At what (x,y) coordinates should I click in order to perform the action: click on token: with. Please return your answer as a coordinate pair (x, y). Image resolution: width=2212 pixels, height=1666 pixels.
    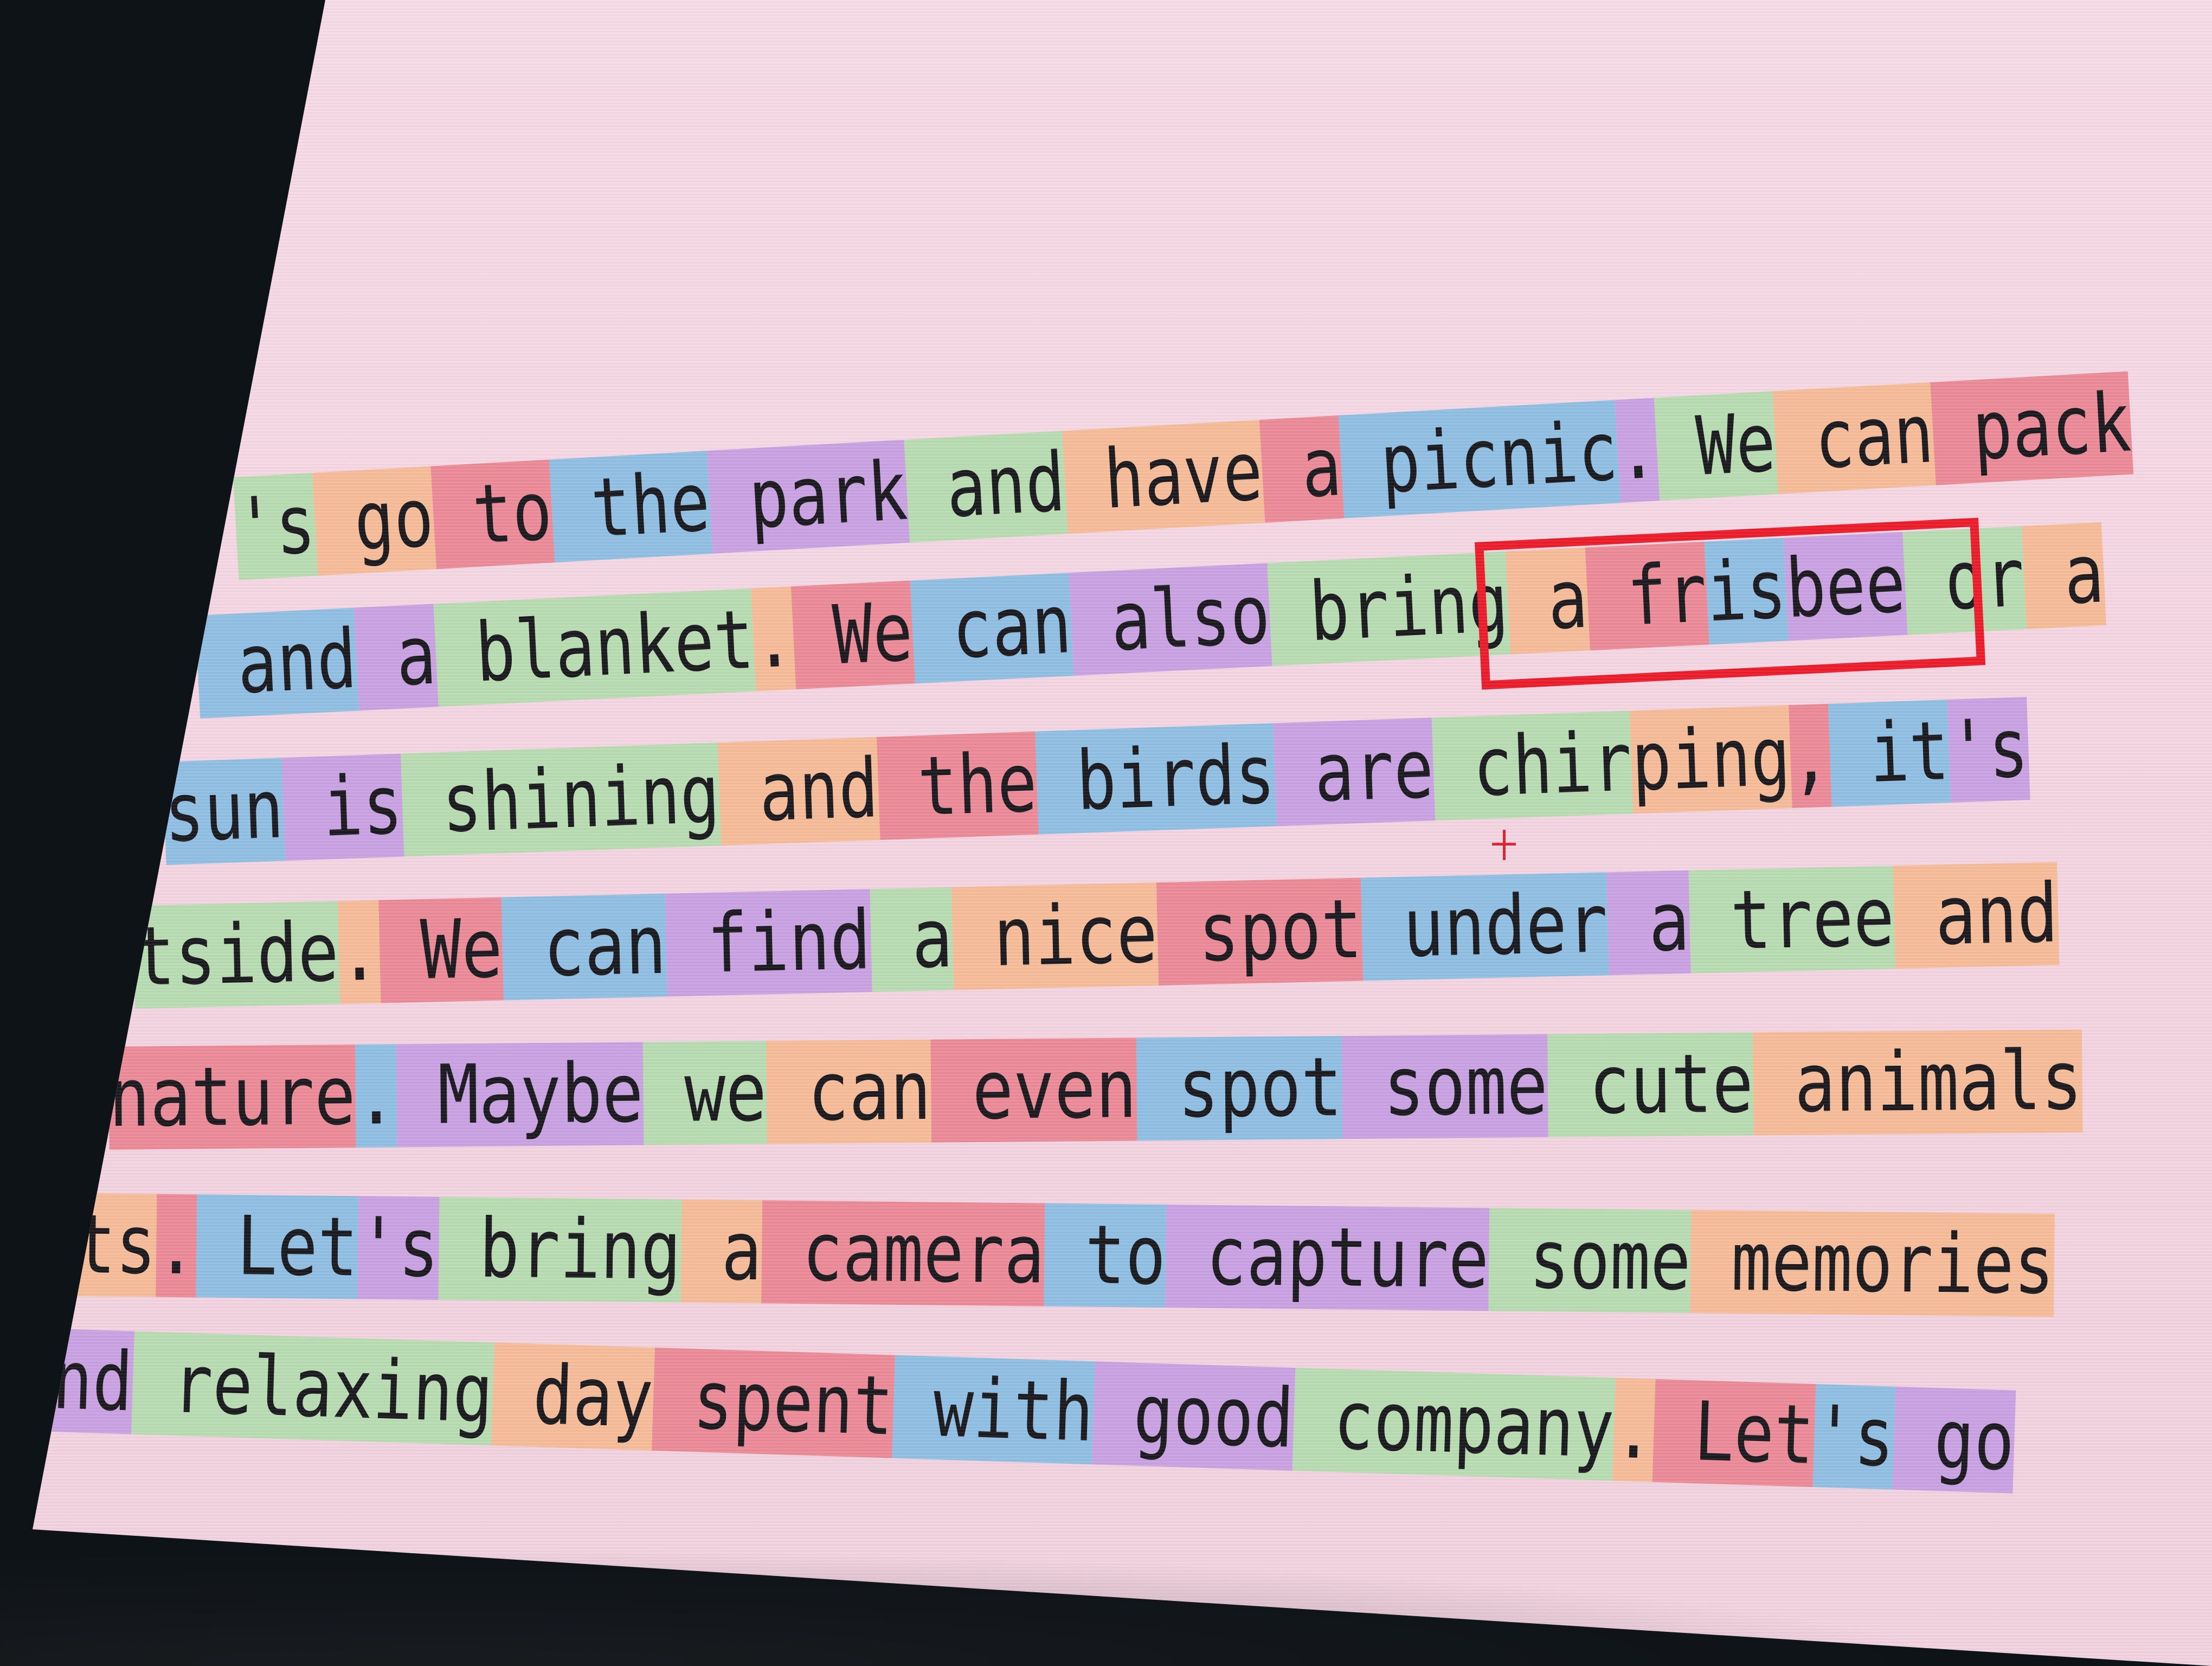
    Looking at the image, I should click on (993, 1410).